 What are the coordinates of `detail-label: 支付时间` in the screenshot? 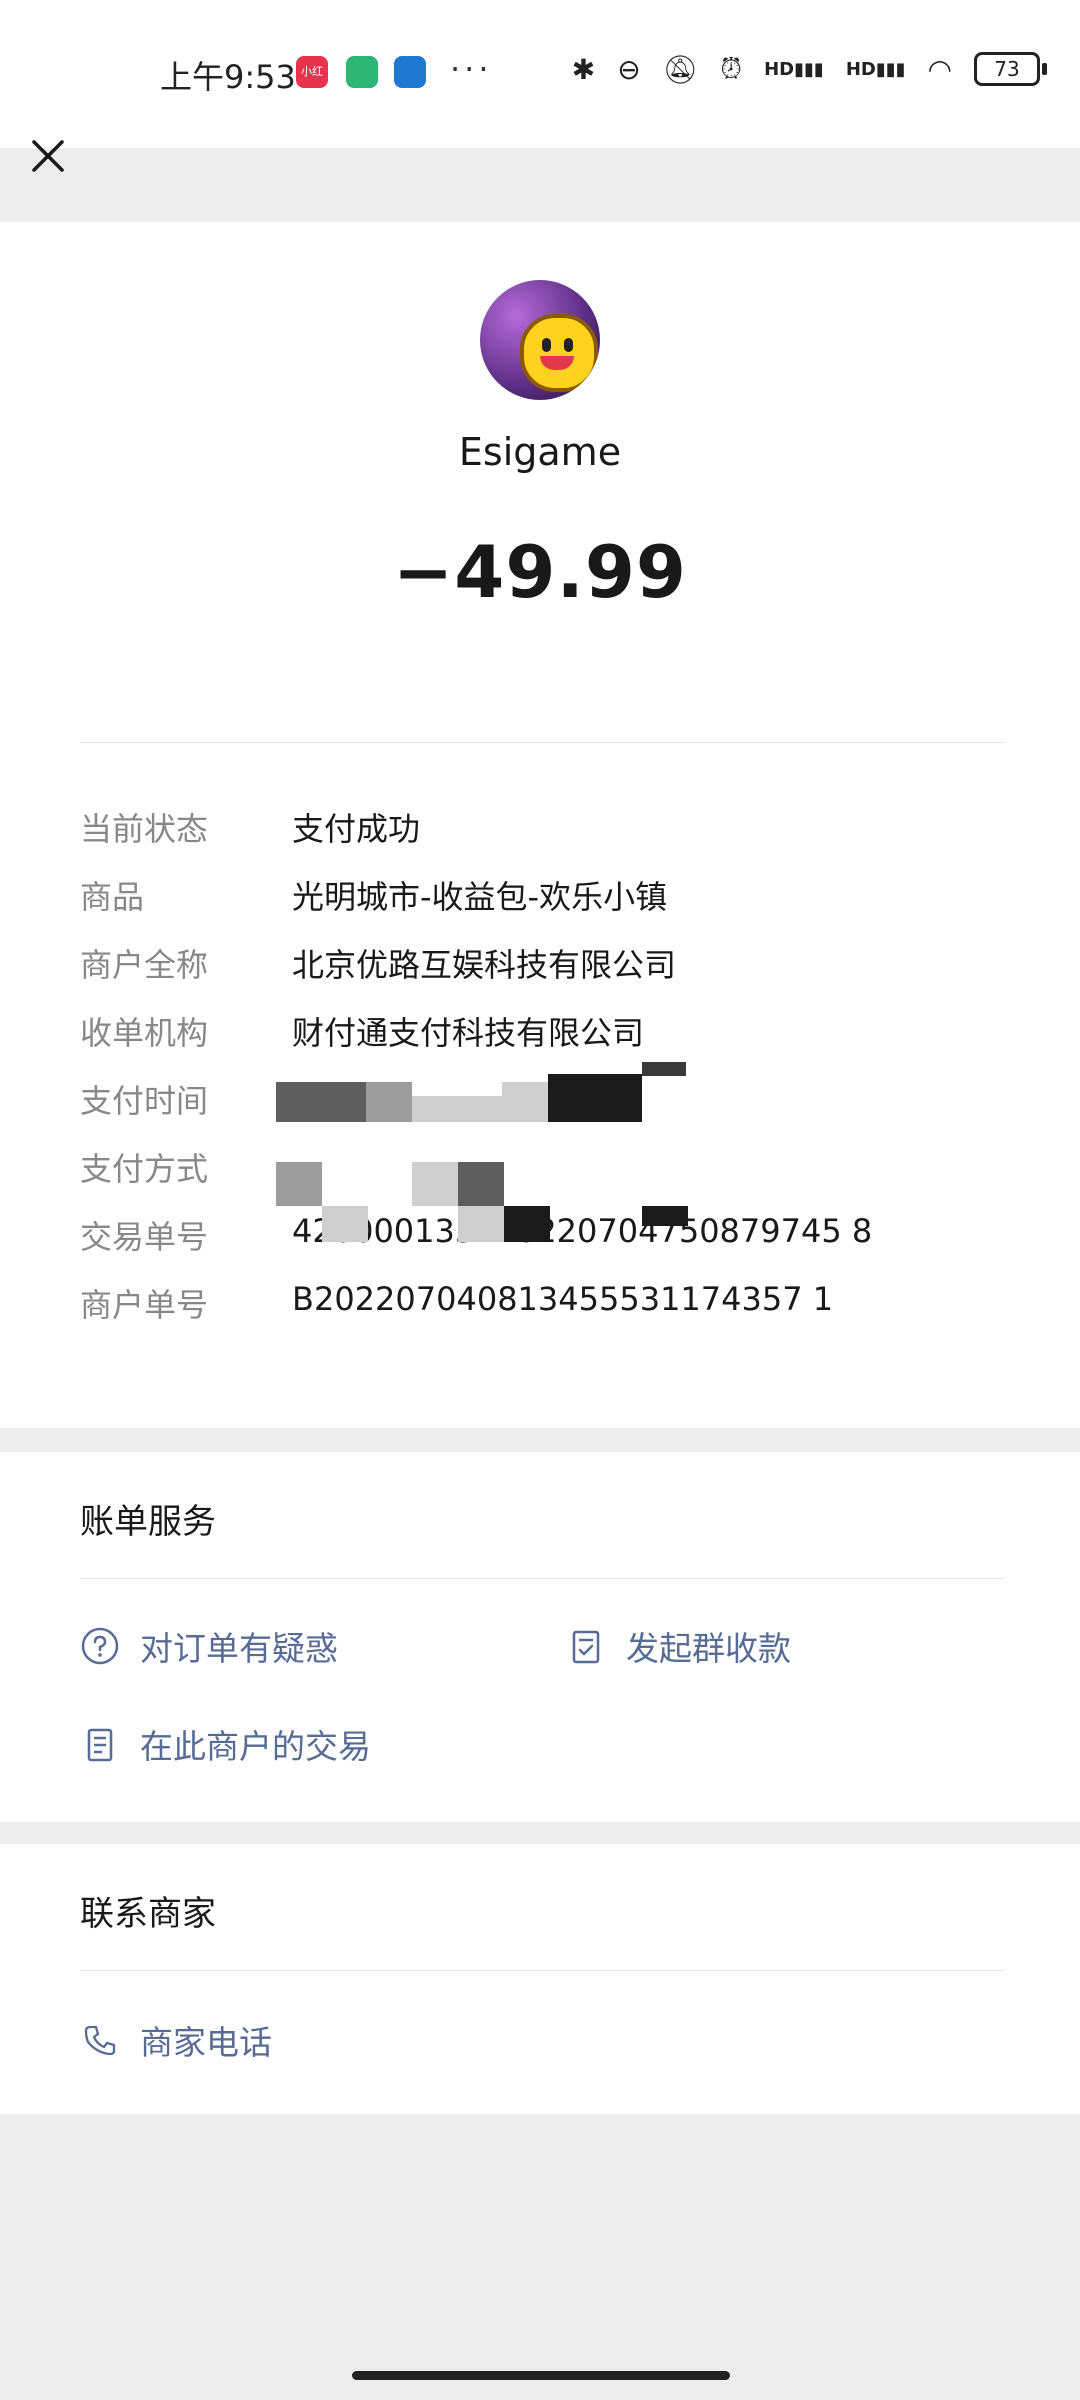 It's located at (144, 1101).